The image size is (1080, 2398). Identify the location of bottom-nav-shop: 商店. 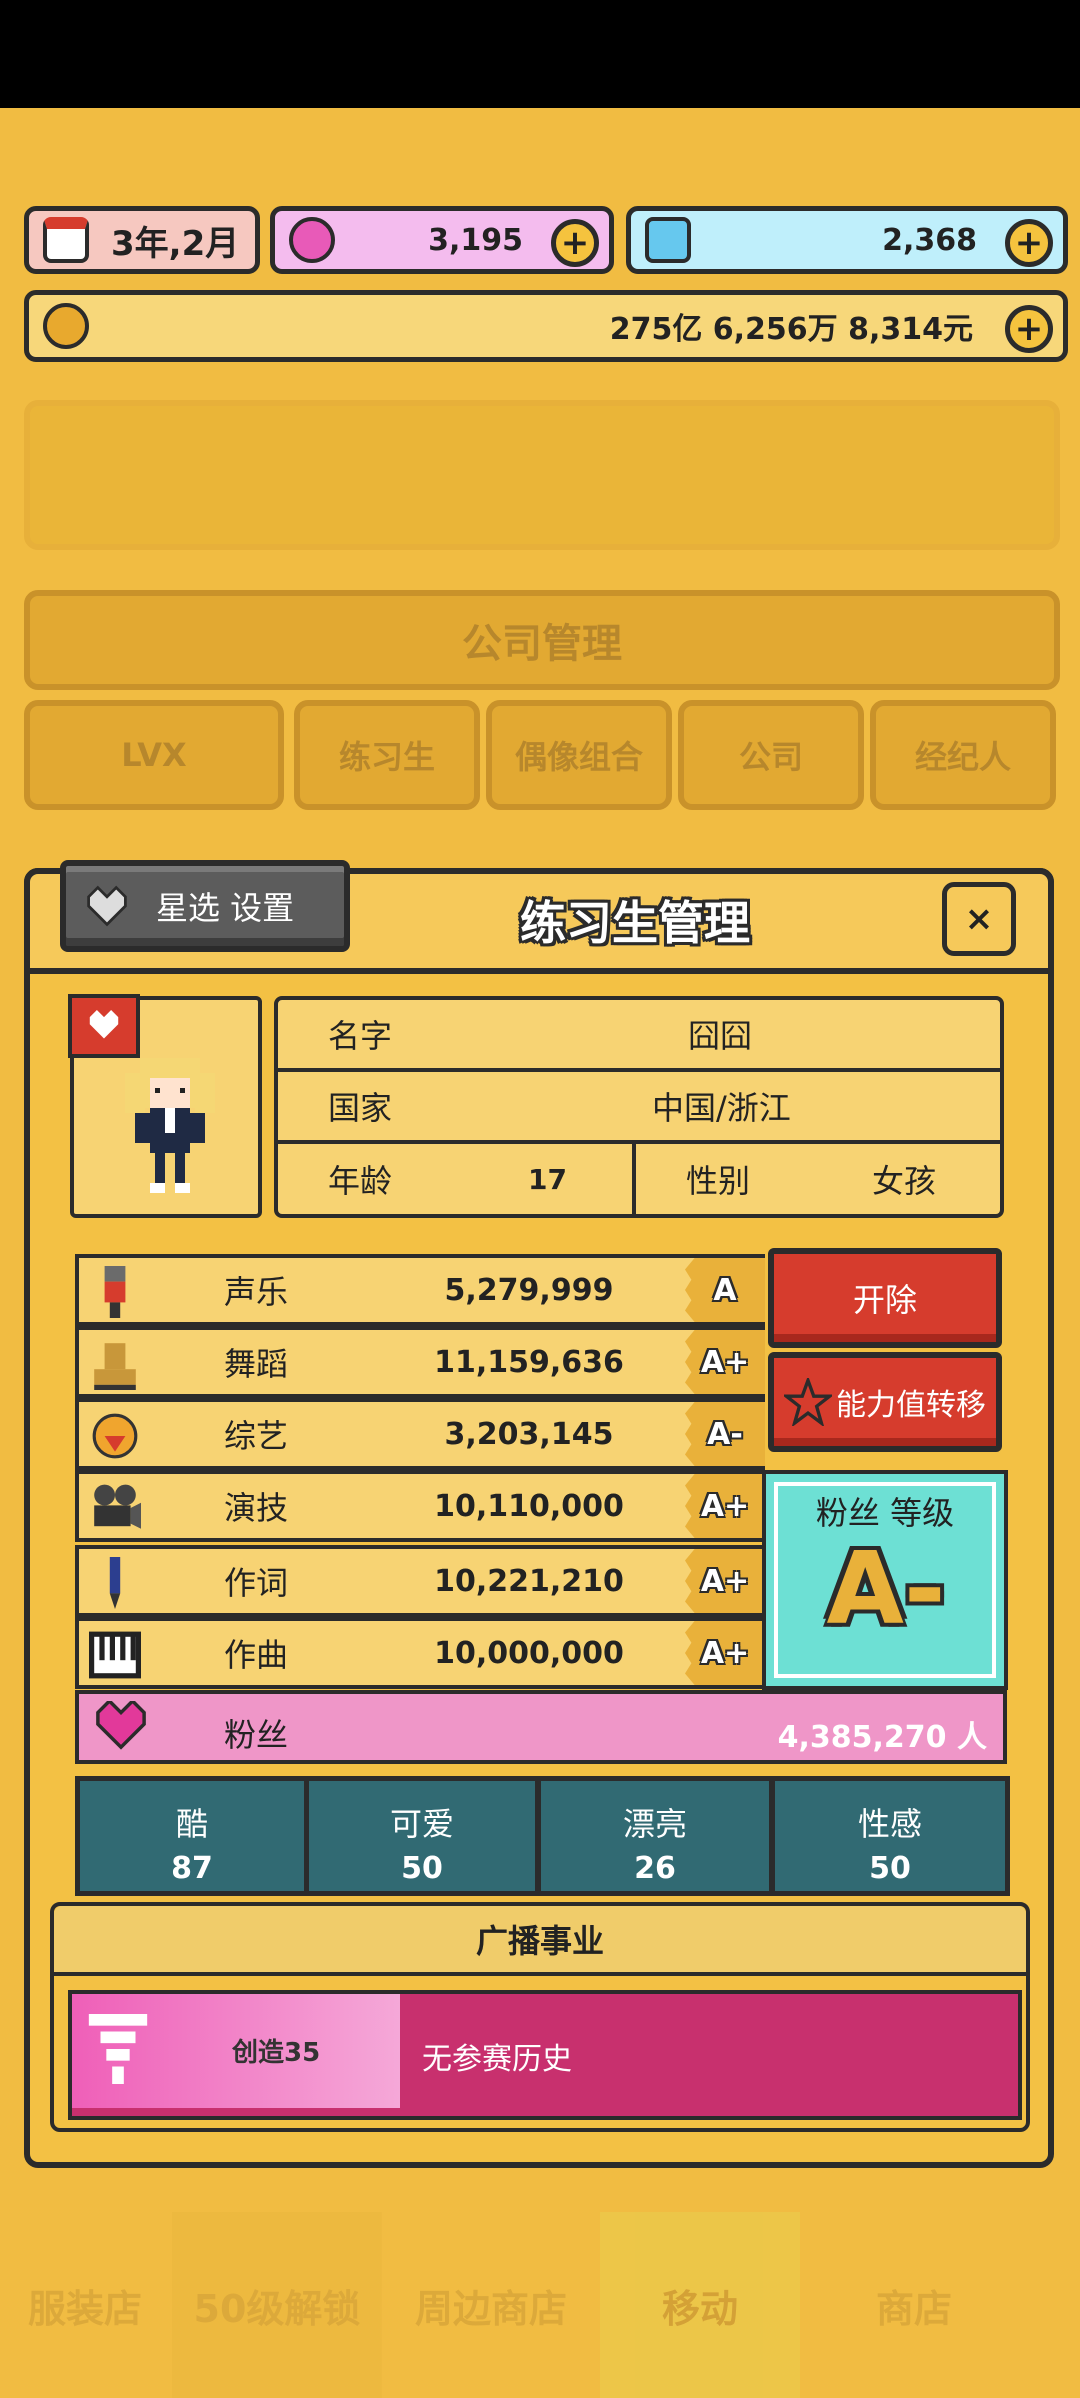
(914, 2305).